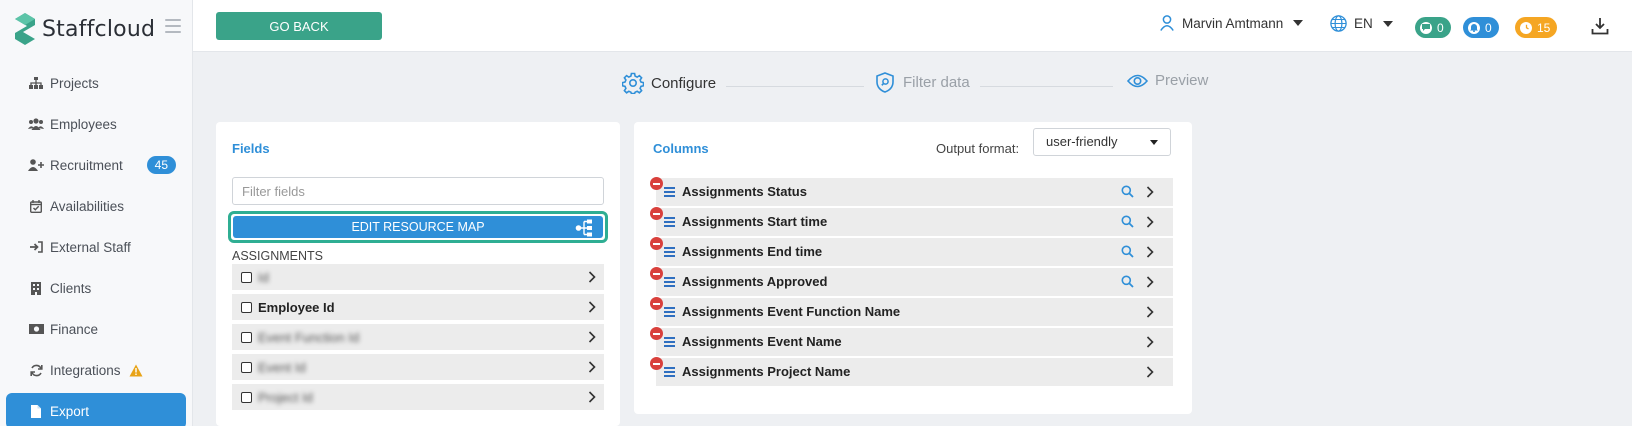 This screenshot has width=1632, height=426. I want to click on column-row: Assignments Status, so click(911, 191).